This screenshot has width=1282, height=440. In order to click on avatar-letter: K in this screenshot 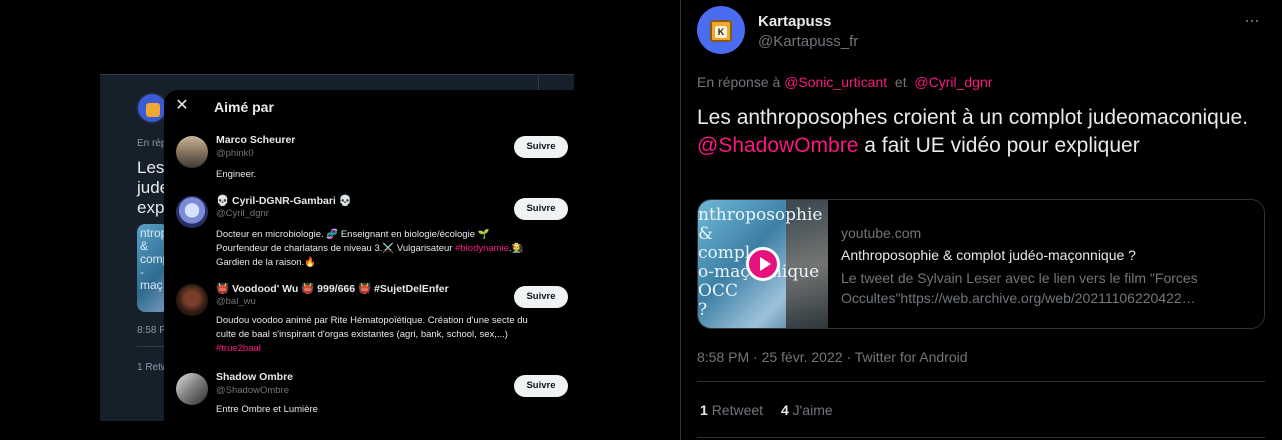, I will do `click(721, 32)`.